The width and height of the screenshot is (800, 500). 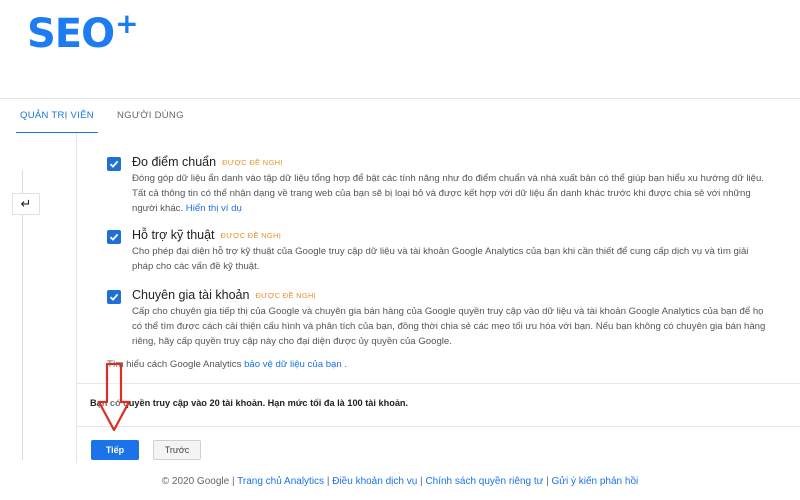 What do you see at coordinates (38, 298) in the screenshot?
I see `left-rail` at bounding box center [38, 298].